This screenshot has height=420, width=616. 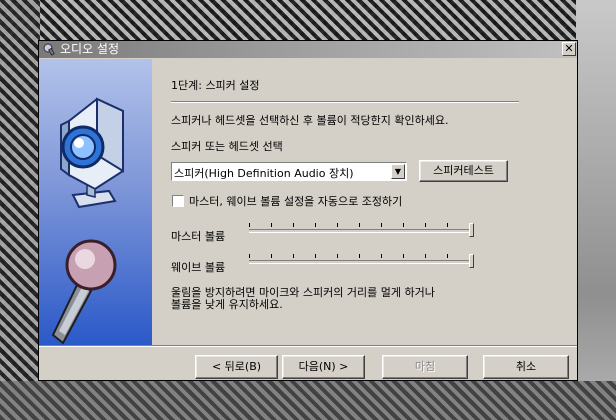 I want to click on close-icon: ✕, so click(x=569, y=48).